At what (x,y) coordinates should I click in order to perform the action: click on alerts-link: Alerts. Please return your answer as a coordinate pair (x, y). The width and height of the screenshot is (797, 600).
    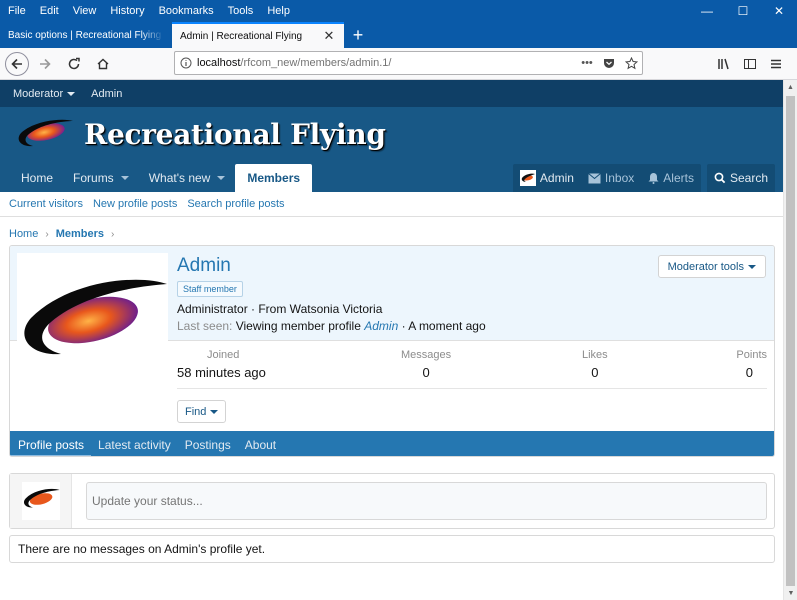
    Looking at the image, I should click on (671, 178).